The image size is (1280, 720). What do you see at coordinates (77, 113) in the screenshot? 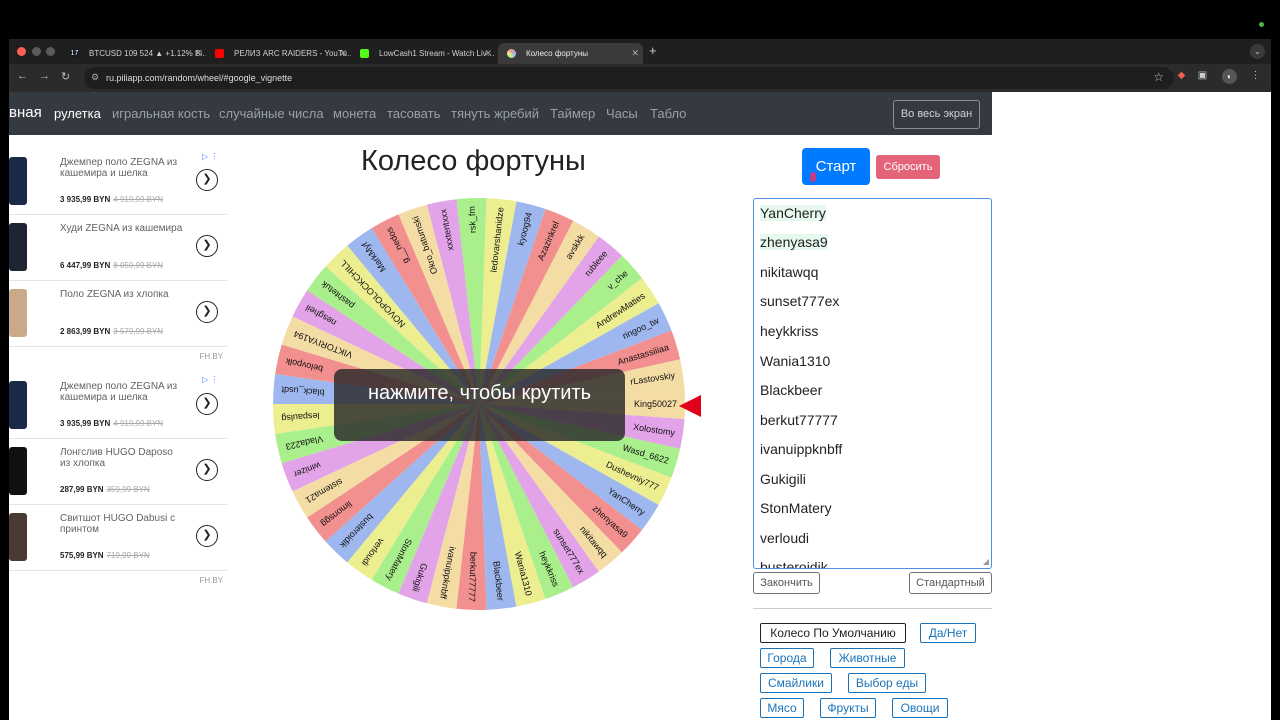
I see `nav-link-roulette: рулетка` at bounding box center [77, 113].